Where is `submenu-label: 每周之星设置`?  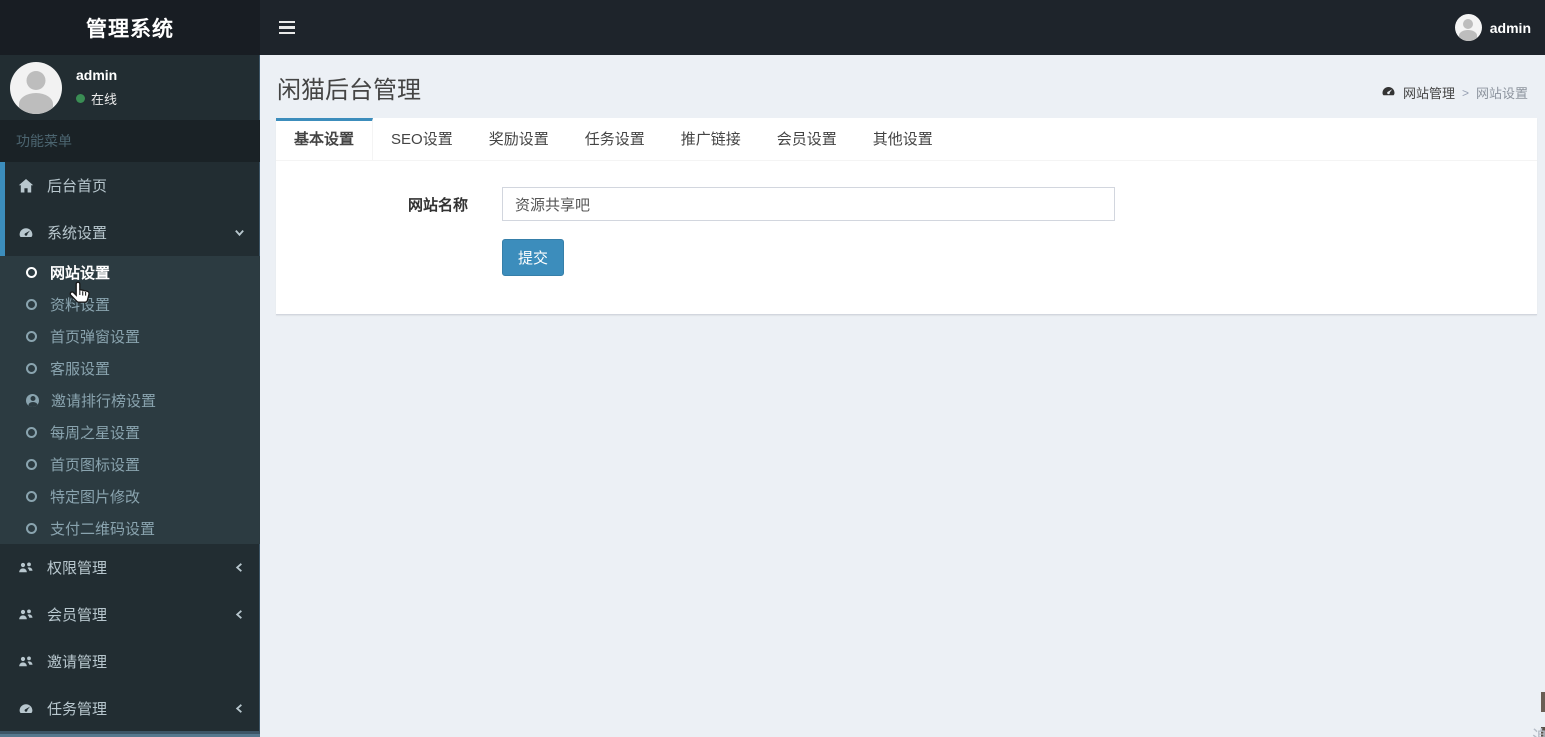
submenu-label: 每周之星设置 is located at coordinates (95, 433).